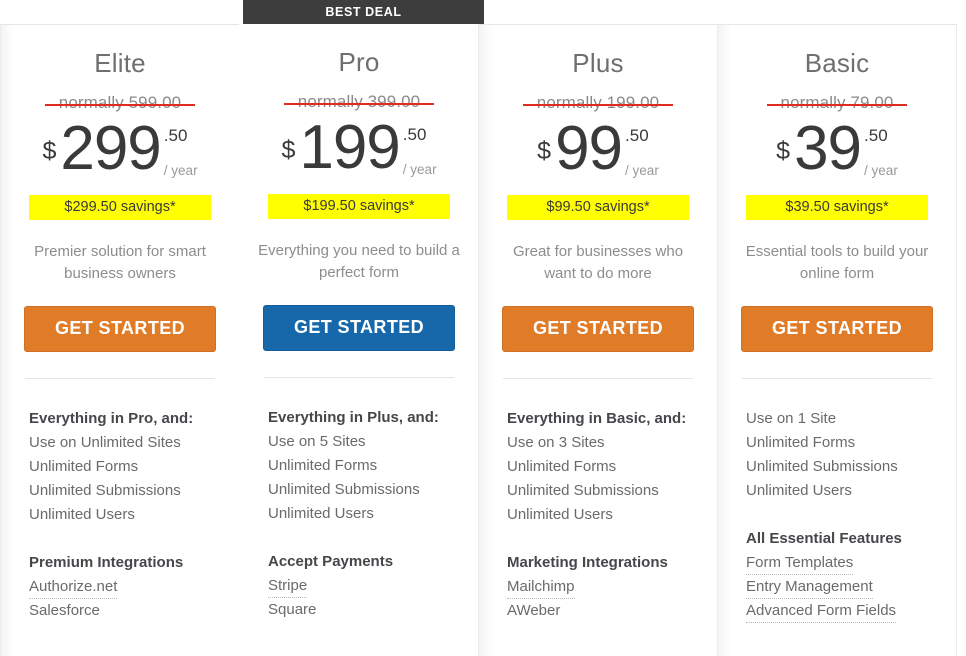 The height and width of the screenshot is (656, 966). I want to click on feature-item-tooltip: Form Templates, so click(800, 563).